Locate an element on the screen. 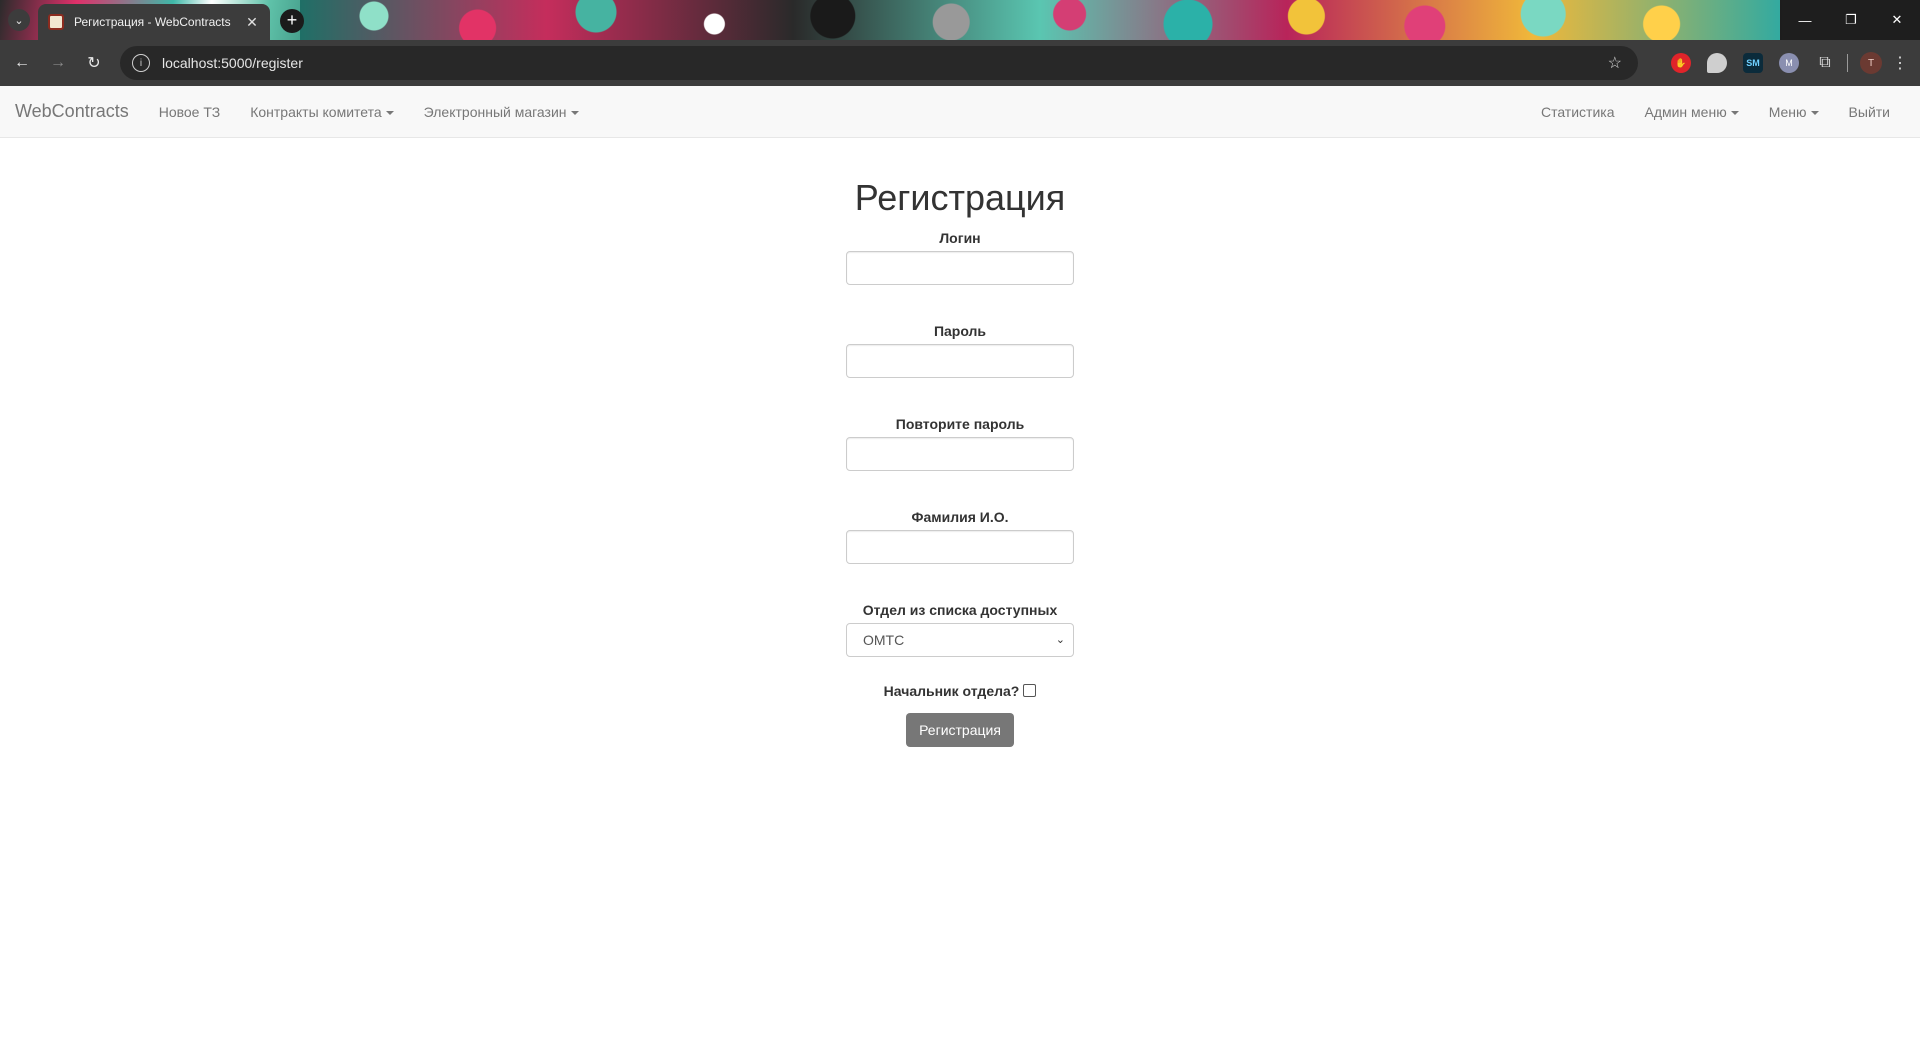 The image size is (1920, 1039). minimize-icon: — is located at coordinates (1805, 20).